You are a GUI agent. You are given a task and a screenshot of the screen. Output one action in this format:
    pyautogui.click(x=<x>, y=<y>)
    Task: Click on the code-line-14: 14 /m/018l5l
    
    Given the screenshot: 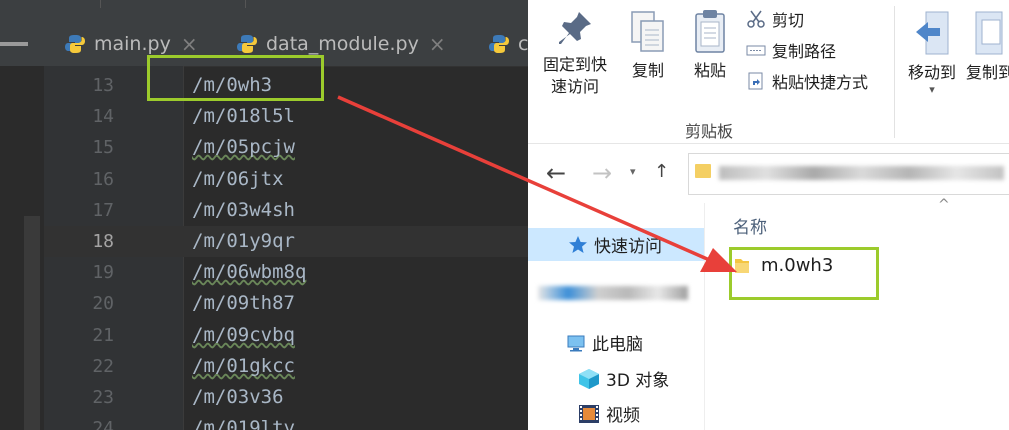 What is the action you would take?
    pyautogui.click(x=286, y=116)
    